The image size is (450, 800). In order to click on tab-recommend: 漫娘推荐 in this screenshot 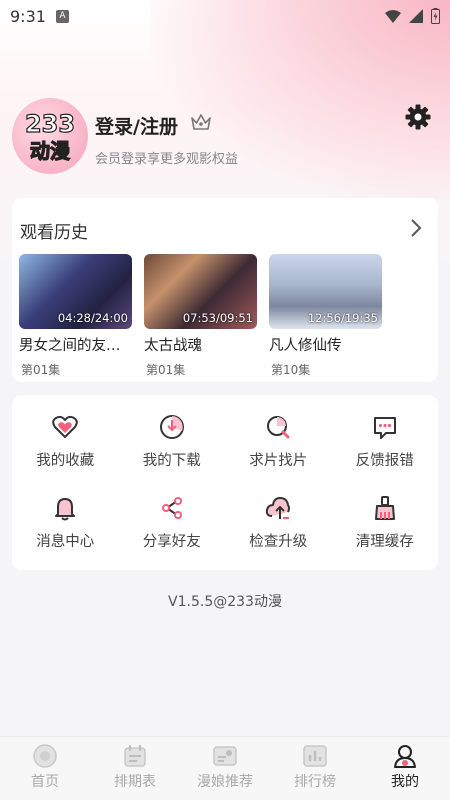, I will do `click(225, 768)`.